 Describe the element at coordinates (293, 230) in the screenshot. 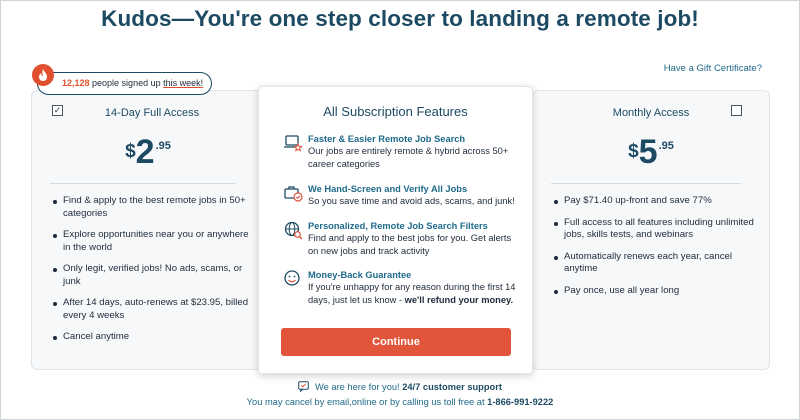

I see `globe-search-icon` at that location.